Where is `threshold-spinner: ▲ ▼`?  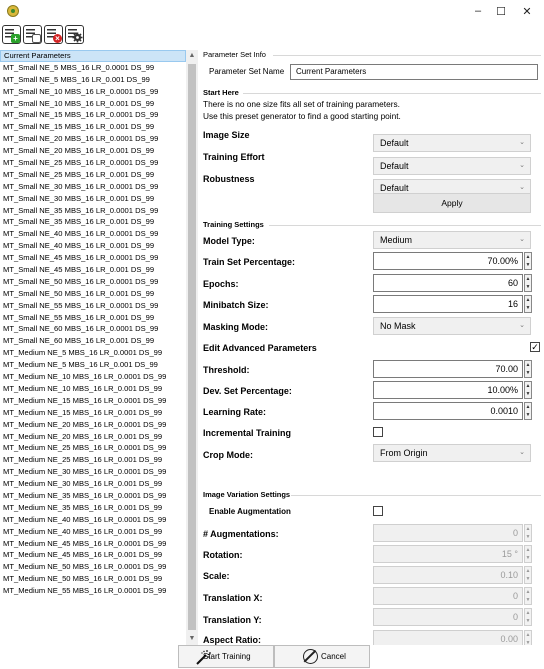
threshold-spinner: ▲ ▼ is located at coordinates (528, 369).